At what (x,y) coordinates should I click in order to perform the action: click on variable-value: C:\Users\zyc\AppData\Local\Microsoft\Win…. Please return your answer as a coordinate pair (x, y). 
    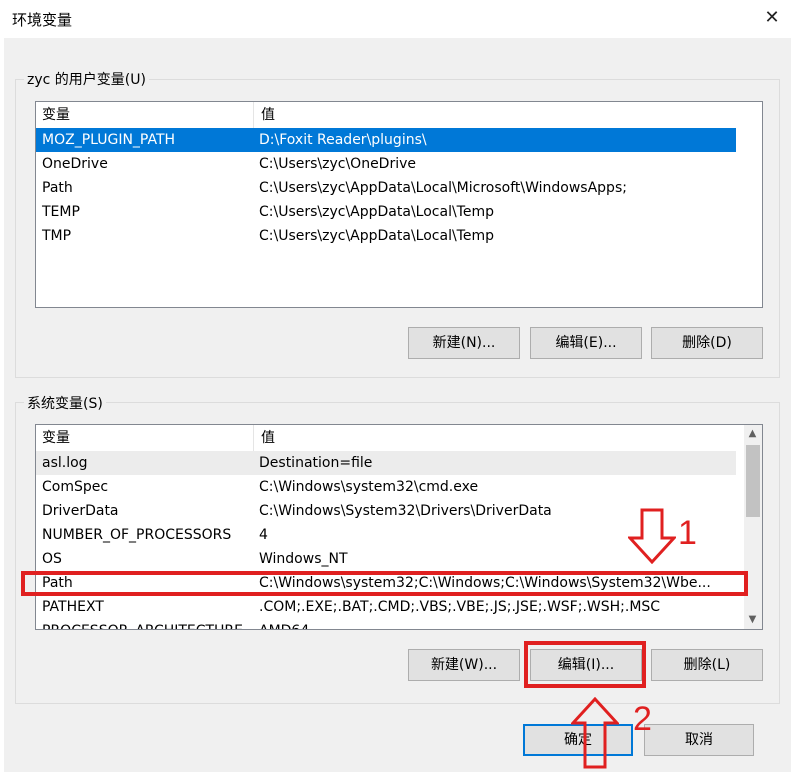
    Looking at the image, I should click on (443, 188).